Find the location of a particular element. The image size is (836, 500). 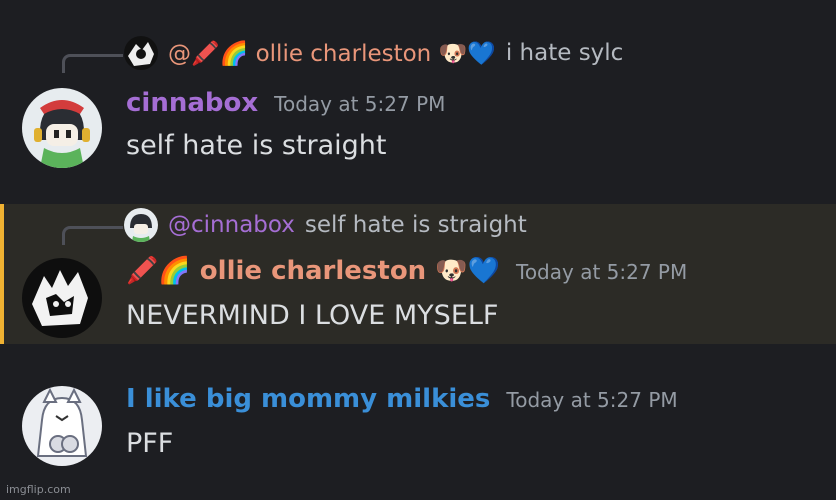

reply-preview: @cinnabox self hate is straight is located at coordinates (294, 226).